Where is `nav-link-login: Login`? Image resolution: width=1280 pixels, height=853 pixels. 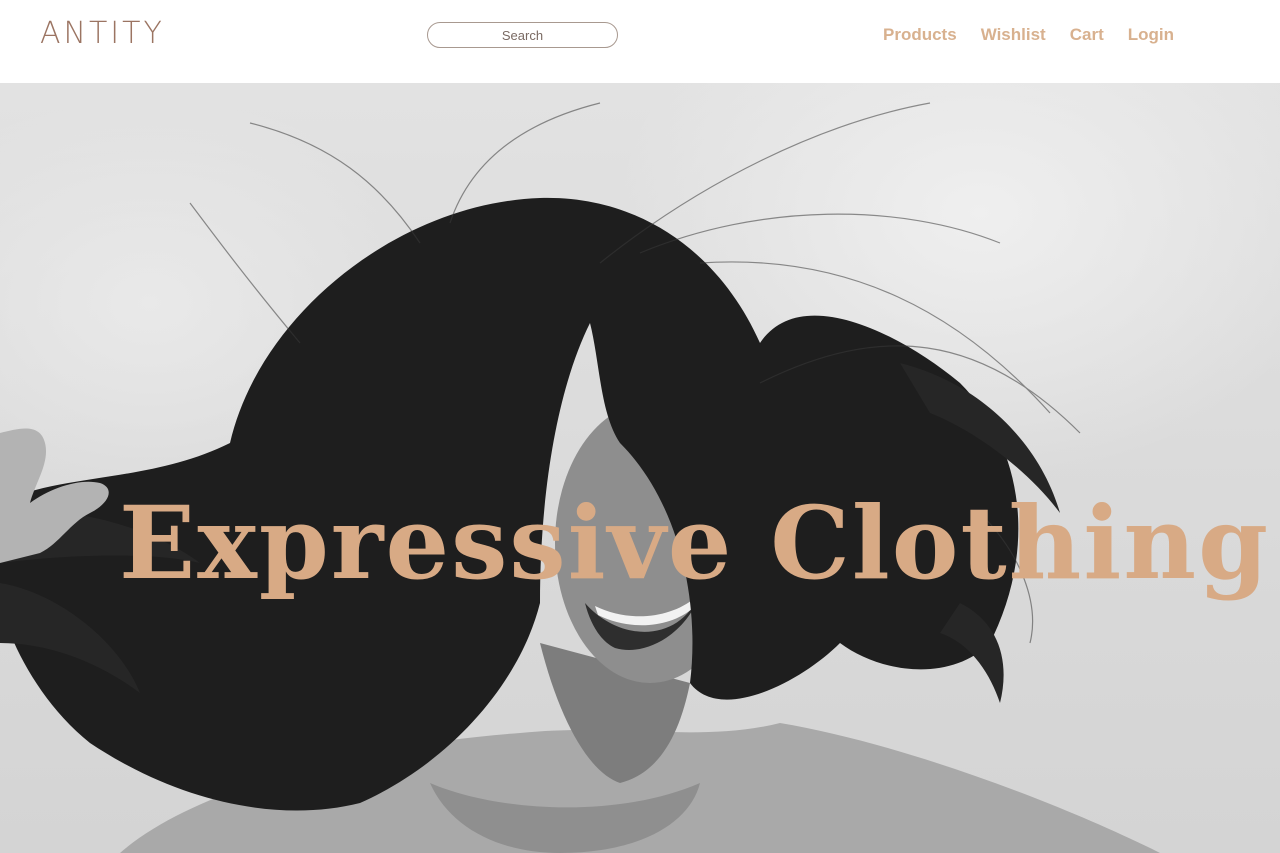 nav-link-login: Login is located at coordinates (1151, 35).